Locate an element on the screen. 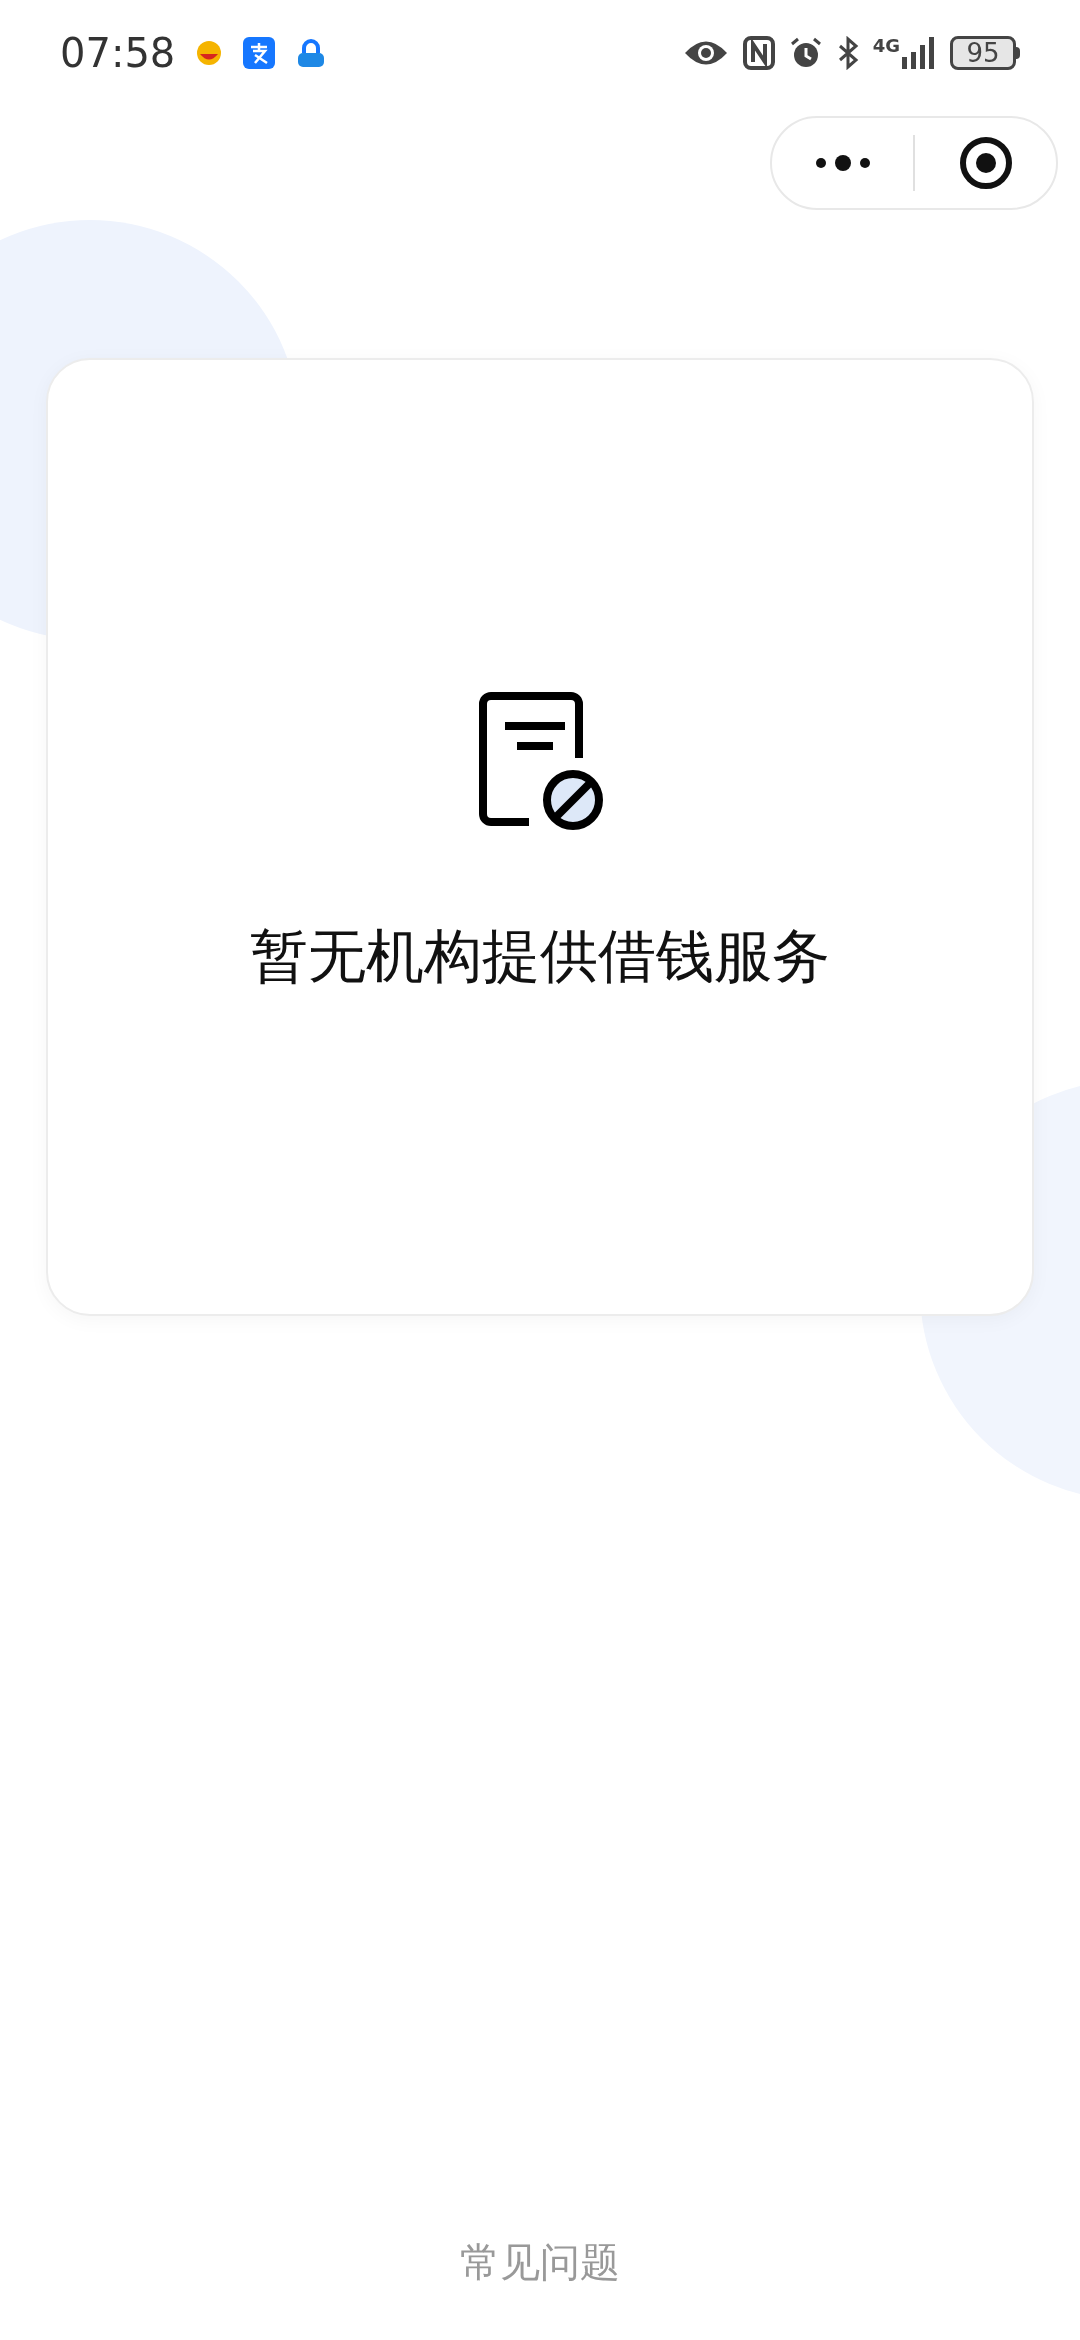 This screenshot has height=2340, width=1080. battery-level: 95 is located at coordinates (983, 53).